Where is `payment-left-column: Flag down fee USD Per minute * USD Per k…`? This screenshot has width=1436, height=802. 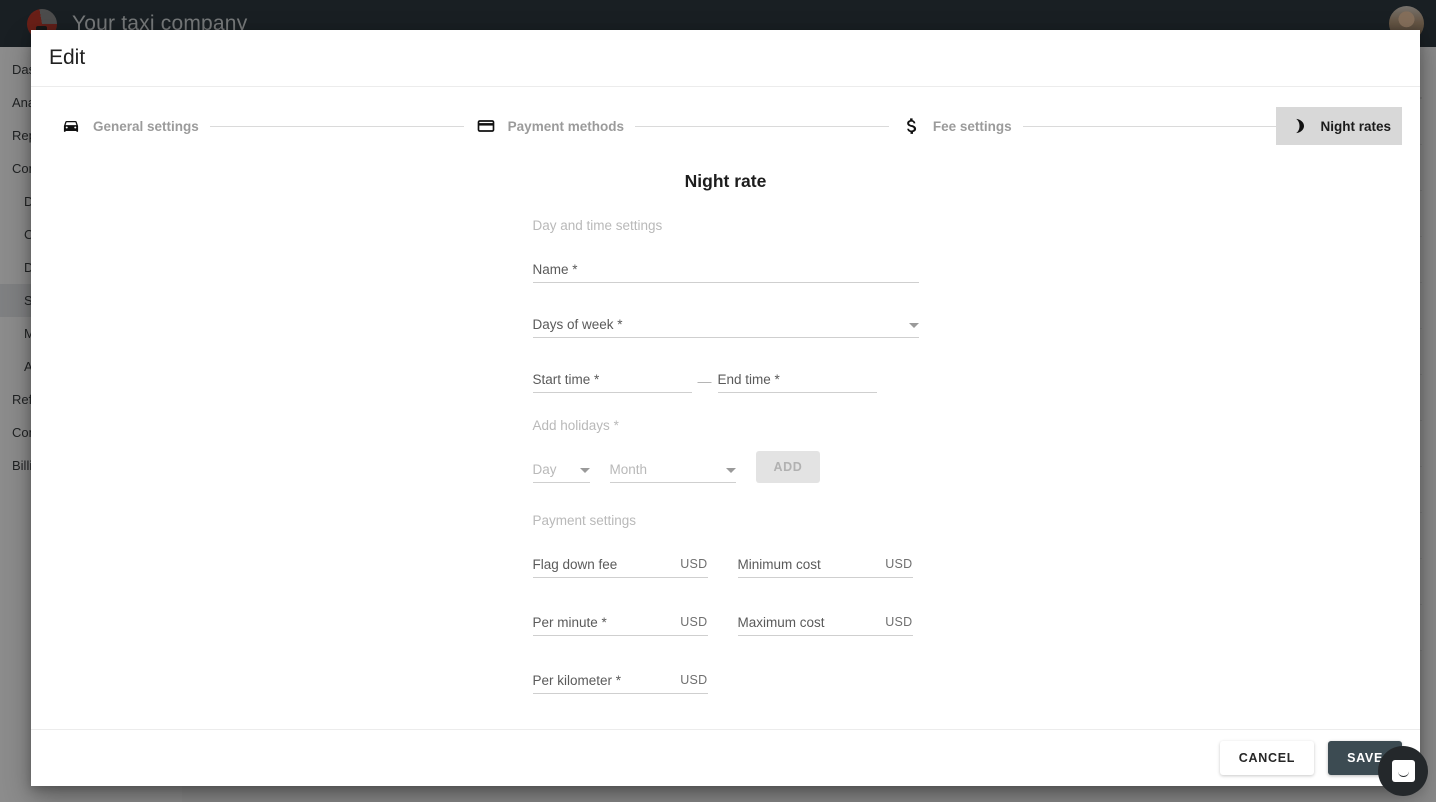
payment-left-column: Flag down fee USD Per minute * USD Per k… is located at coordinates (620, 635).